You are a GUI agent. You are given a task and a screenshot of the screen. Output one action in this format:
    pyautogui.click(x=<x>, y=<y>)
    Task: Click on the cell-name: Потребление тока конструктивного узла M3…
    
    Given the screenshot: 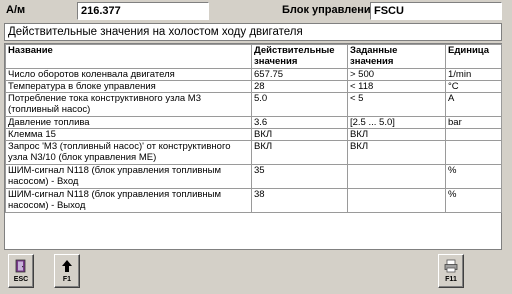 What is the action you would take?
    pyautogui.click(x=128, y=104)
    